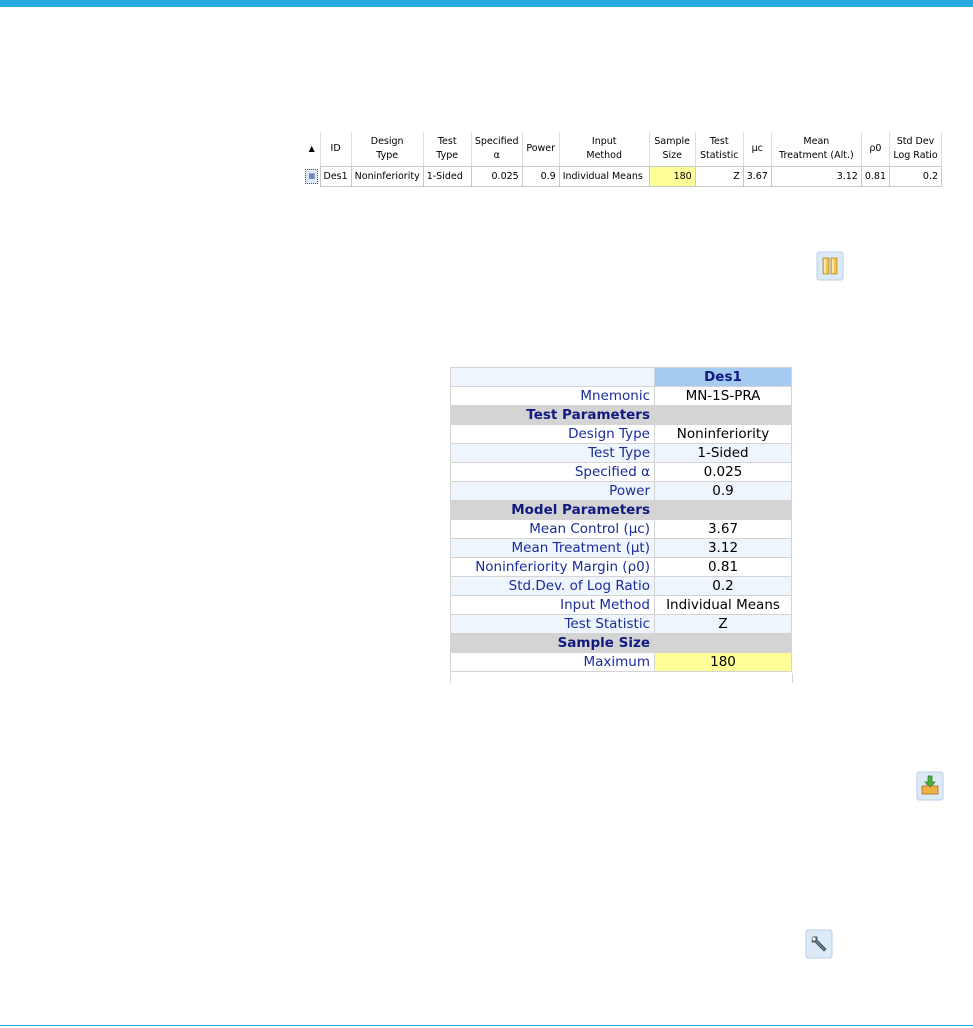 The height and width of the screenshot is (1028, 973). I want to click on power-label: Power, so click(552, 491).